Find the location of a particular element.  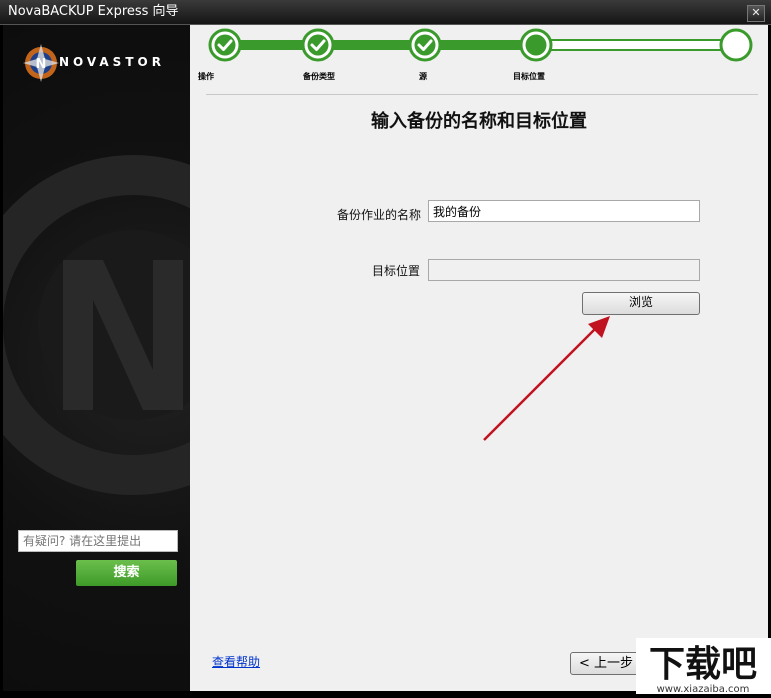

watermark: 下载吧 www.xiazaiba.com is located at coordinates (703, 666).